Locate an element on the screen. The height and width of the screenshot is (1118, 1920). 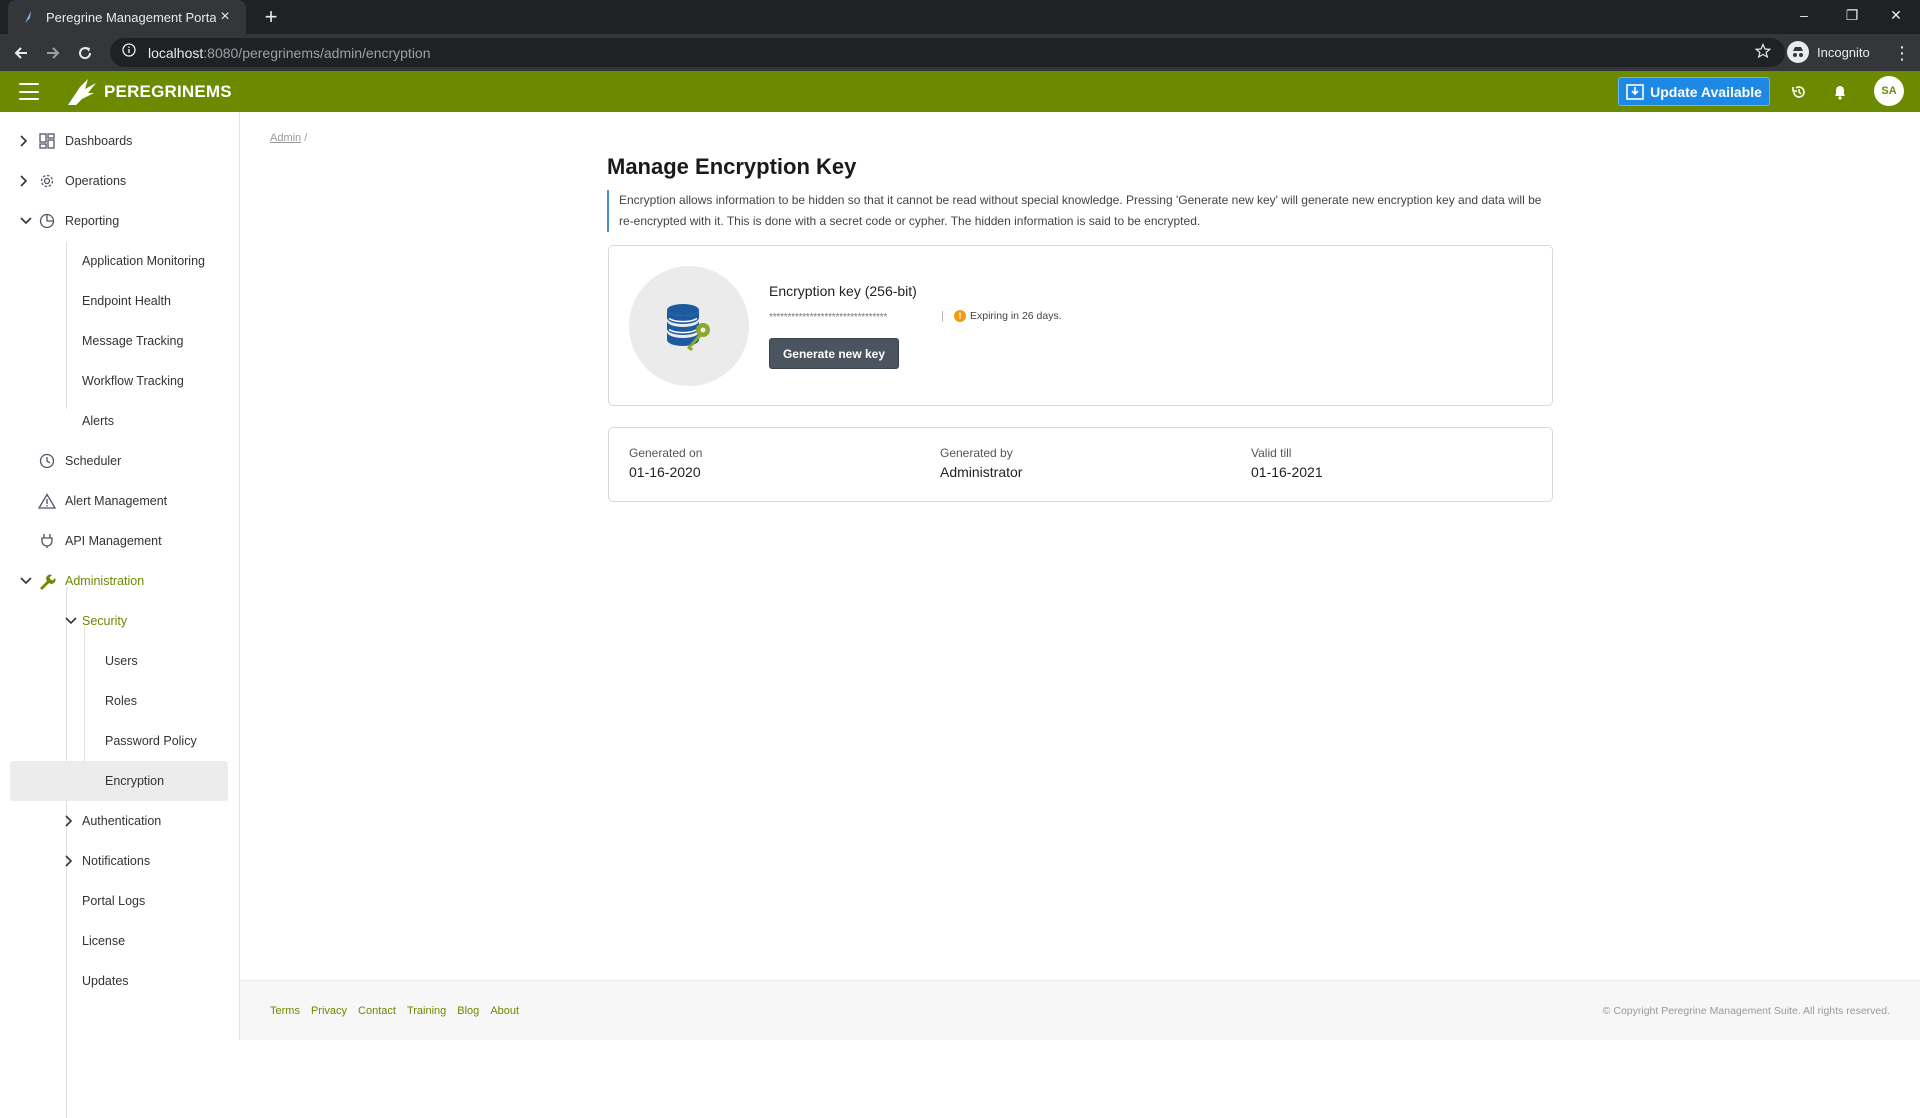
sidebar-item-label: Roles is located at coordinates (121, 701).